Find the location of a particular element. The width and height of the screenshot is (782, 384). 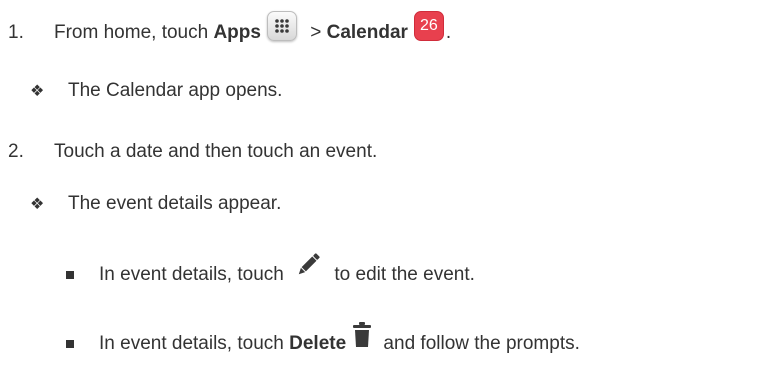

step-1-result: ❖ The Calendar app opens. is located at coordinates (156, 91).